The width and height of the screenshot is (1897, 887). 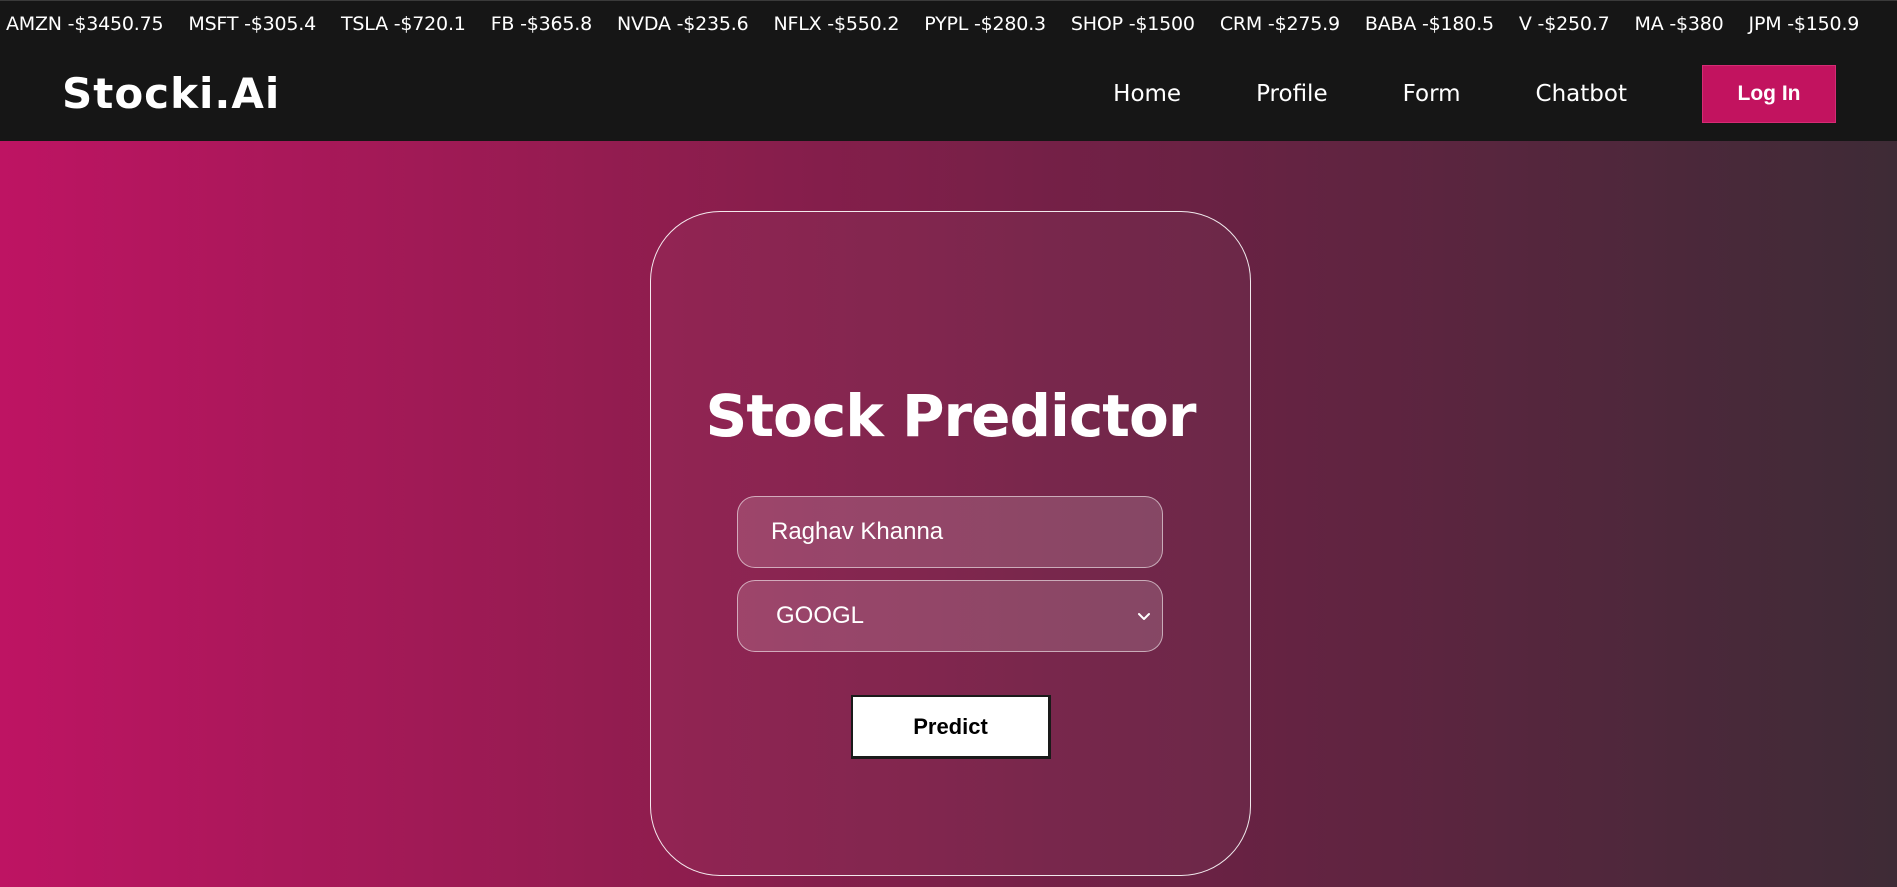 What do you see at coordinates (541, 24) in the screenshot?
I see `ticker-item-fb: FB -$365.8` at bounding box center [541, 24].